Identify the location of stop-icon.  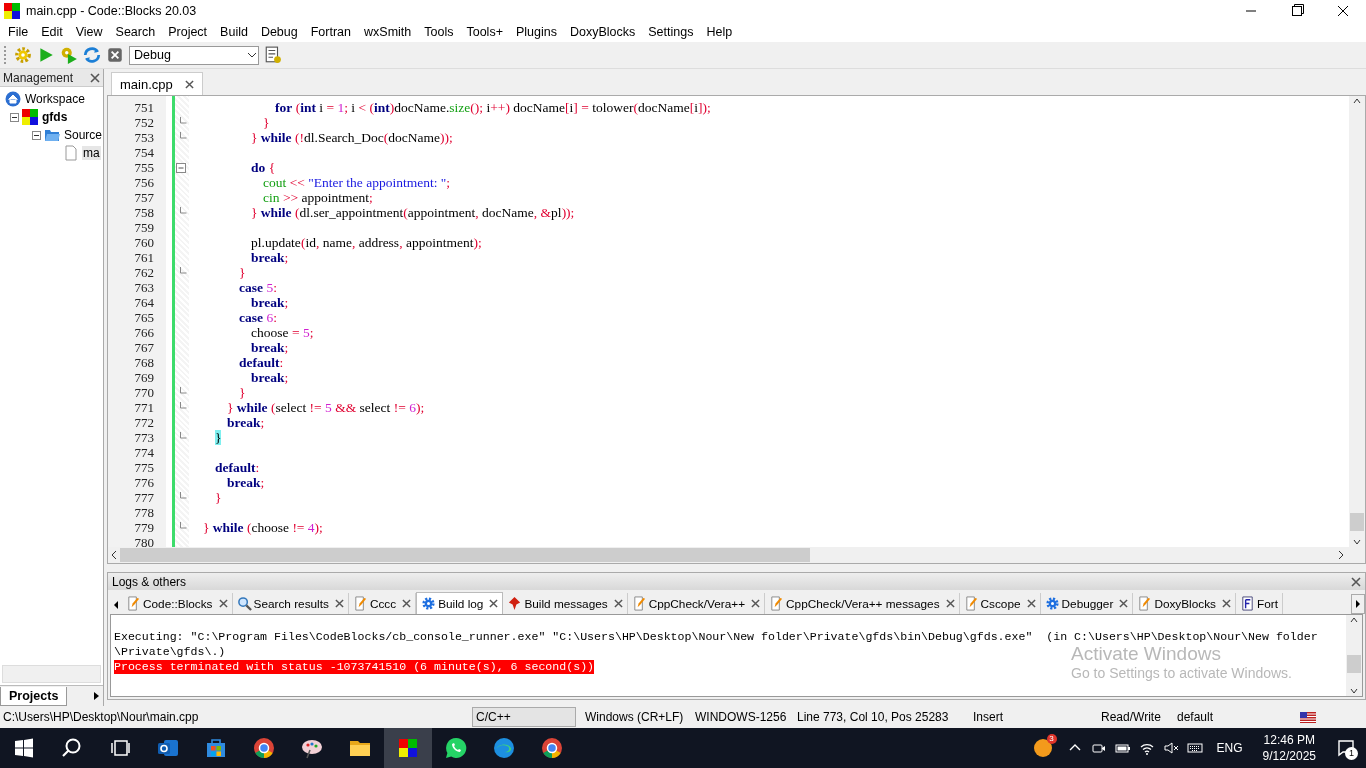
(115, 55).